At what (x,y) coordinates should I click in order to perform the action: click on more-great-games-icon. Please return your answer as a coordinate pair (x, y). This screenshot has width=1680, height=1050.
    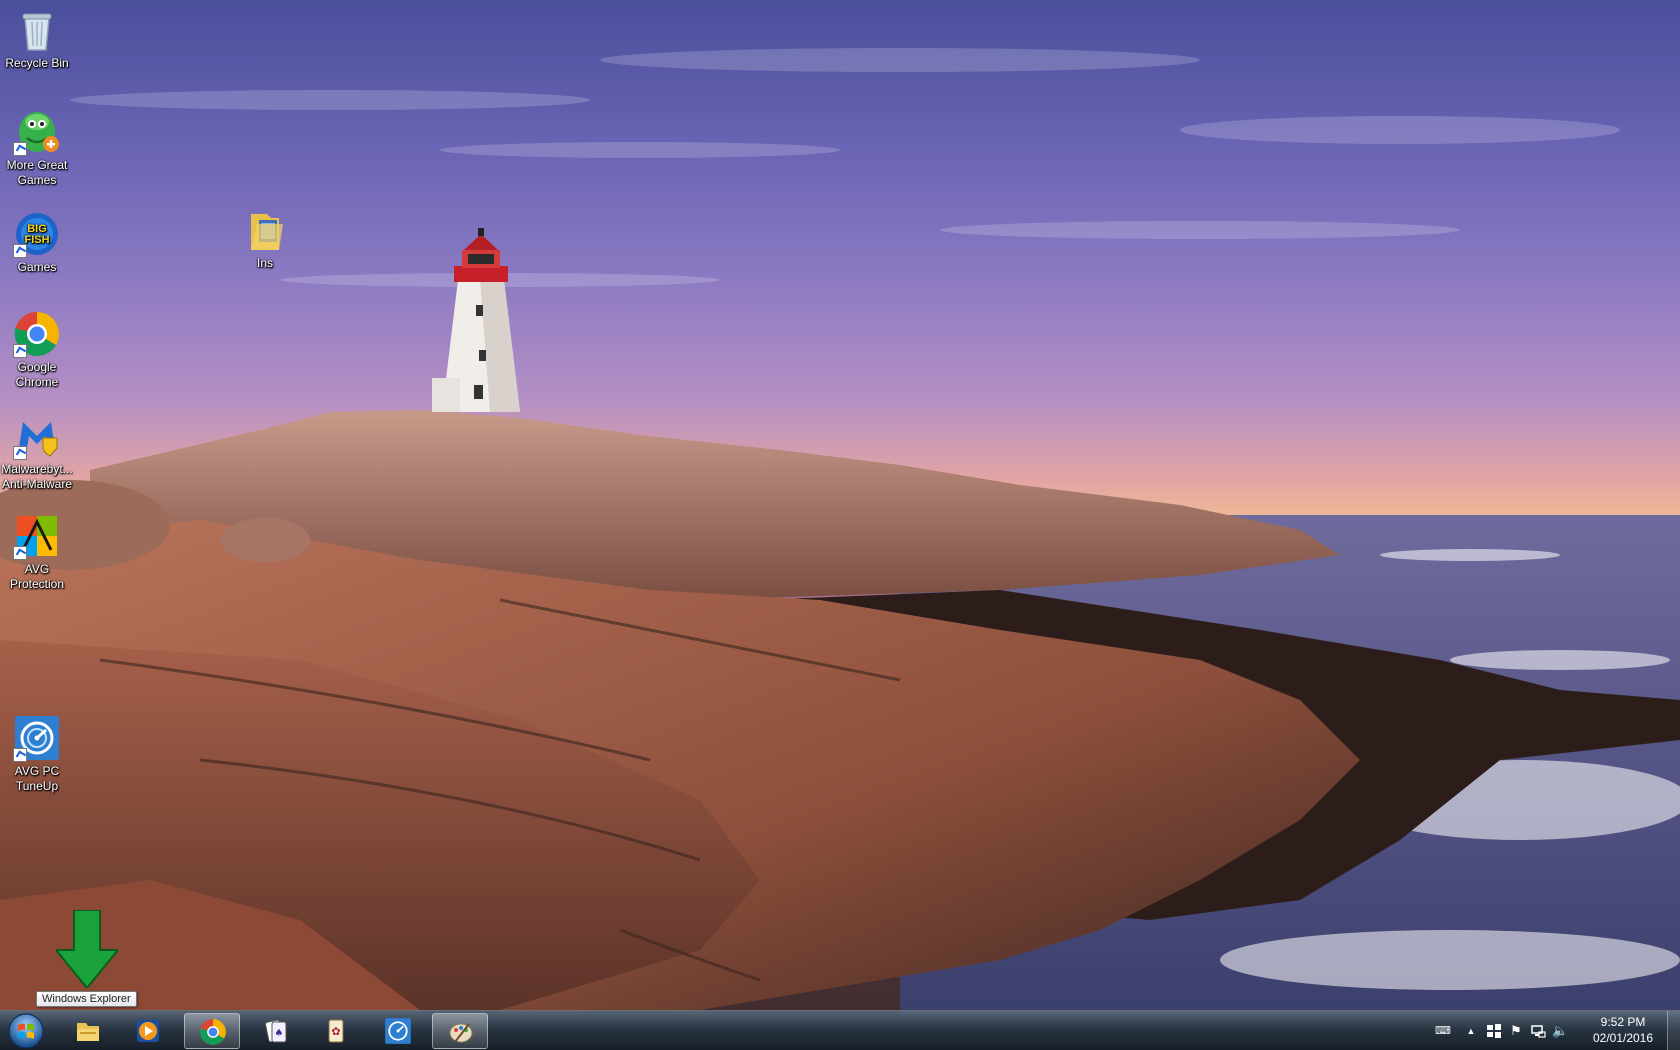
    Looking at the image, I should click on (37, 132).